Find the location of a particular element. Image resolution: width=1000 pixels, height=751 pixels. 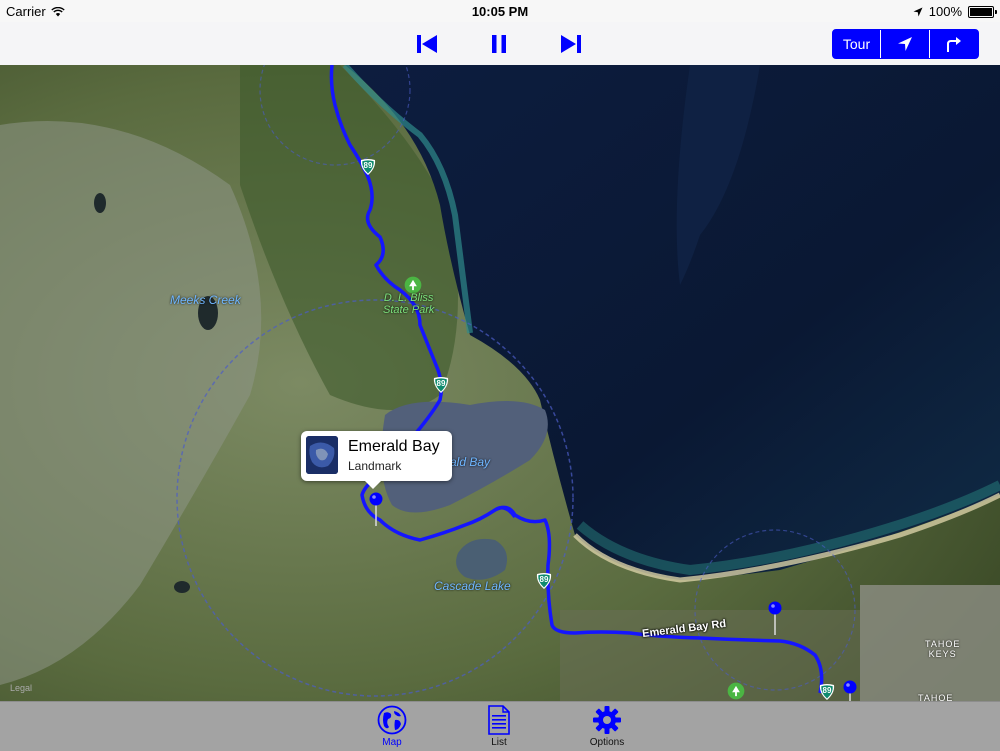

tahoe-keys-label: TAHOE KEYS is located at coordinates (942, 649).